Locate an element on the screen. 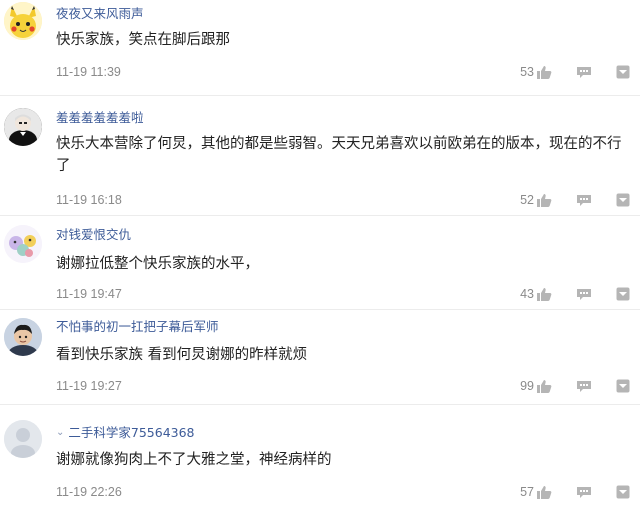 The height and width of the screenshot is (505, 640). comment-time: 11-19 19:47 is located at coordinates (89, 294).